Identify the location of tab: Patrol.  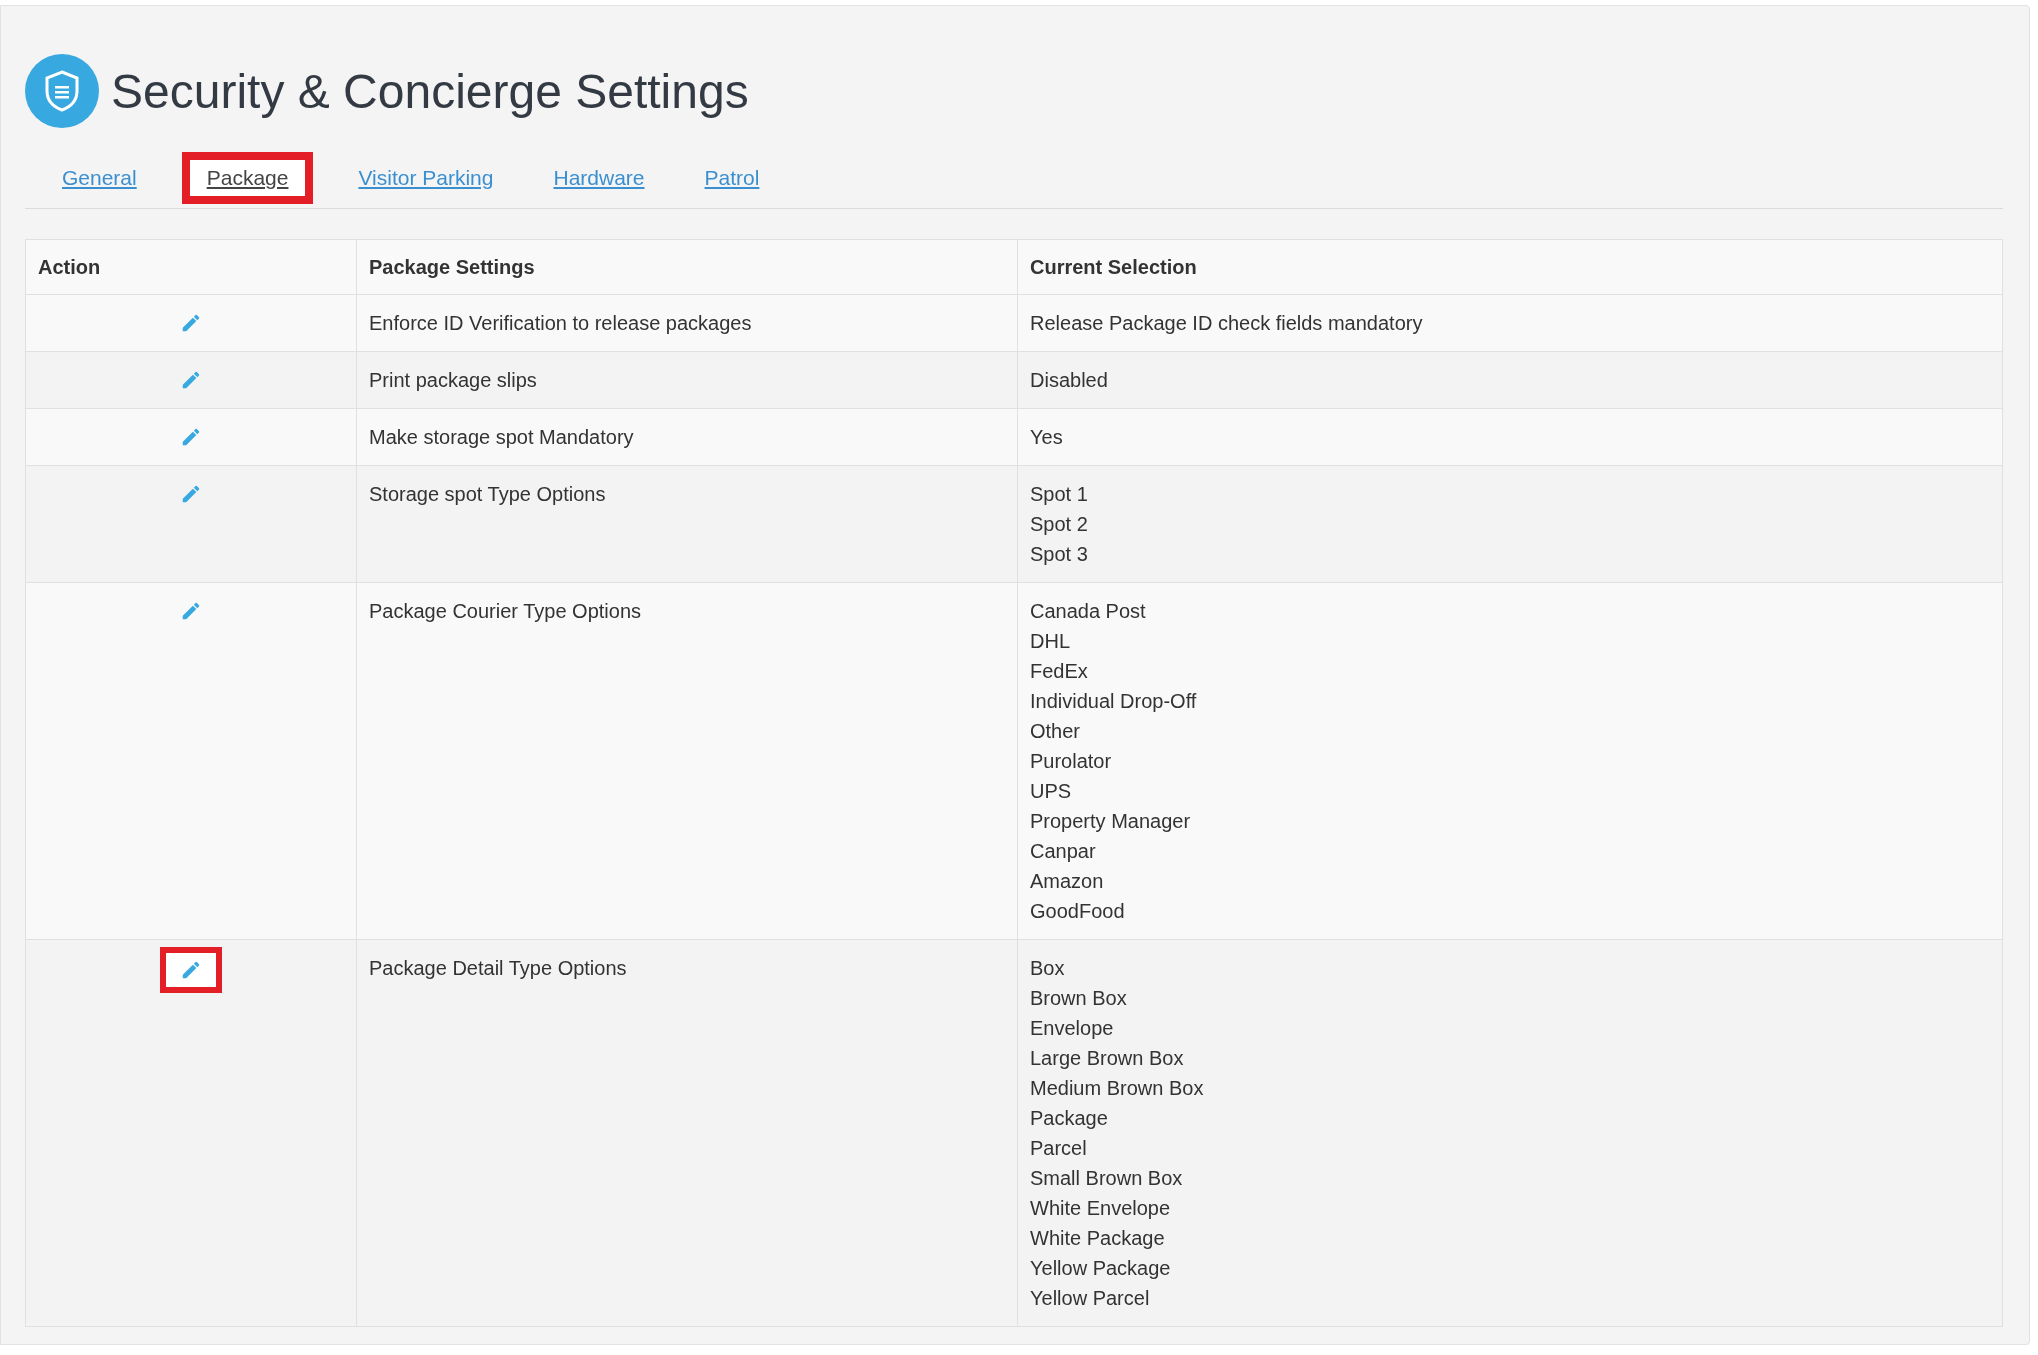
(732, 178).